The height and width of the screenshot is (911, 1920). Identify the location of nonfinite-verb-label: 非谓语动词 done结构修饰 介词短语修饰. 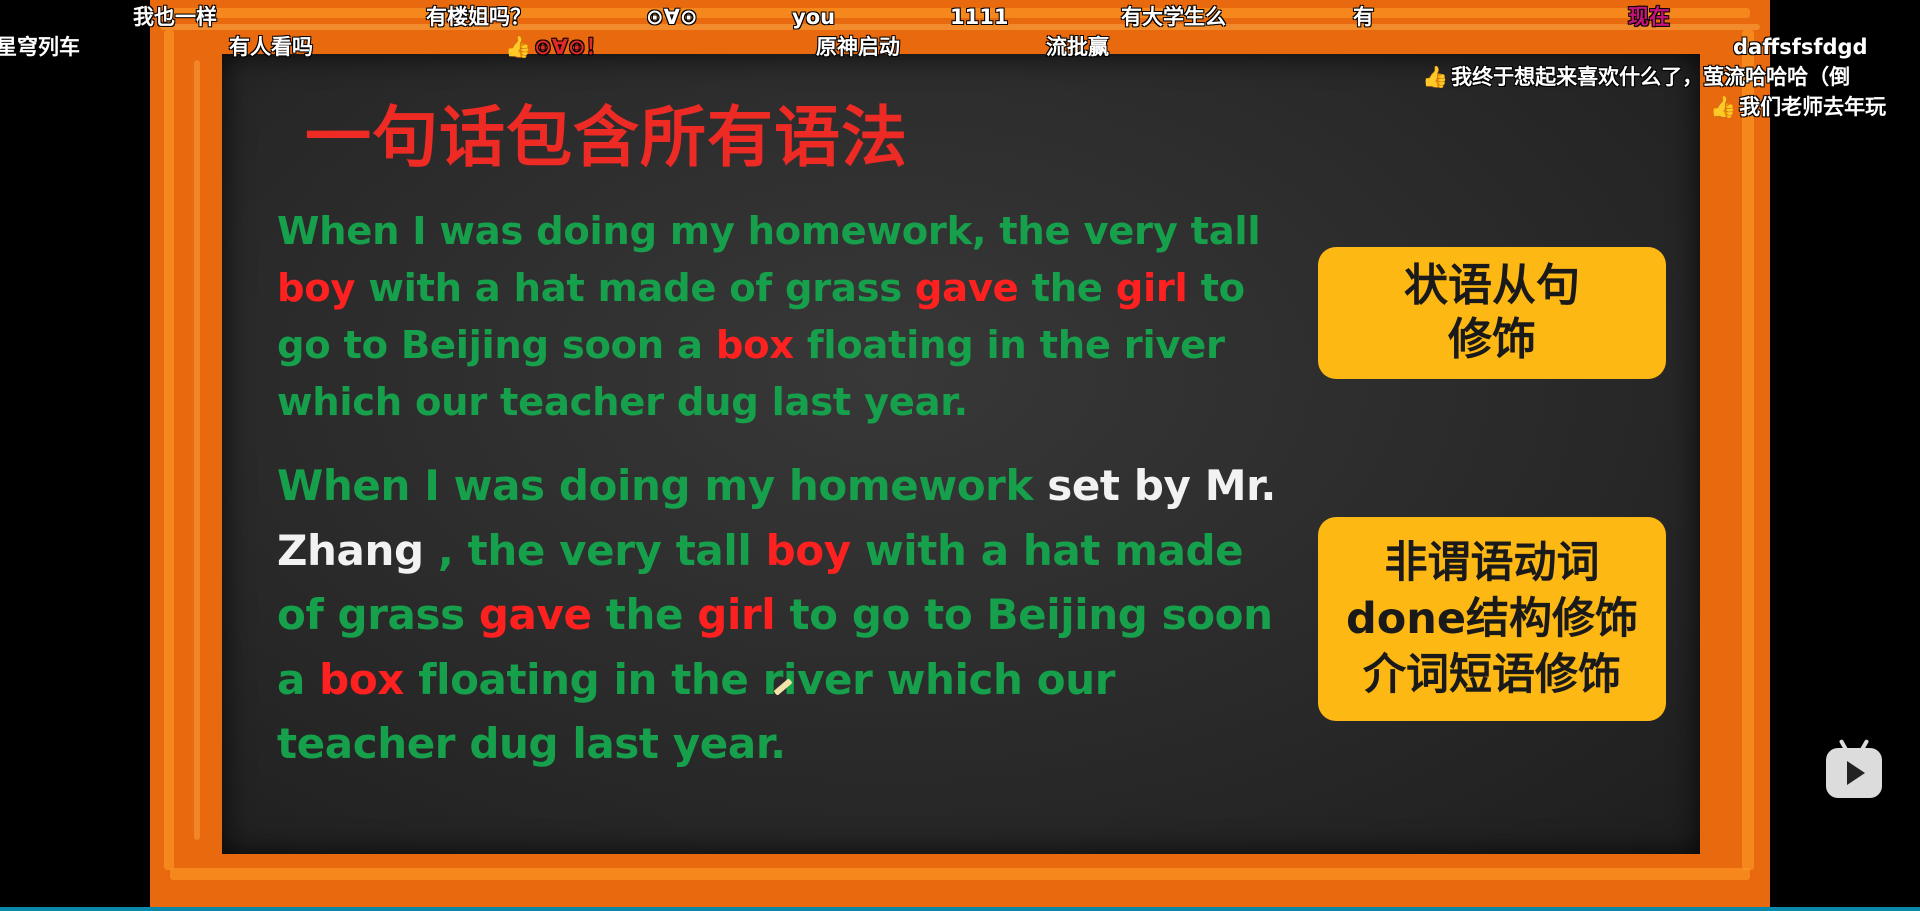
(1492, 619).